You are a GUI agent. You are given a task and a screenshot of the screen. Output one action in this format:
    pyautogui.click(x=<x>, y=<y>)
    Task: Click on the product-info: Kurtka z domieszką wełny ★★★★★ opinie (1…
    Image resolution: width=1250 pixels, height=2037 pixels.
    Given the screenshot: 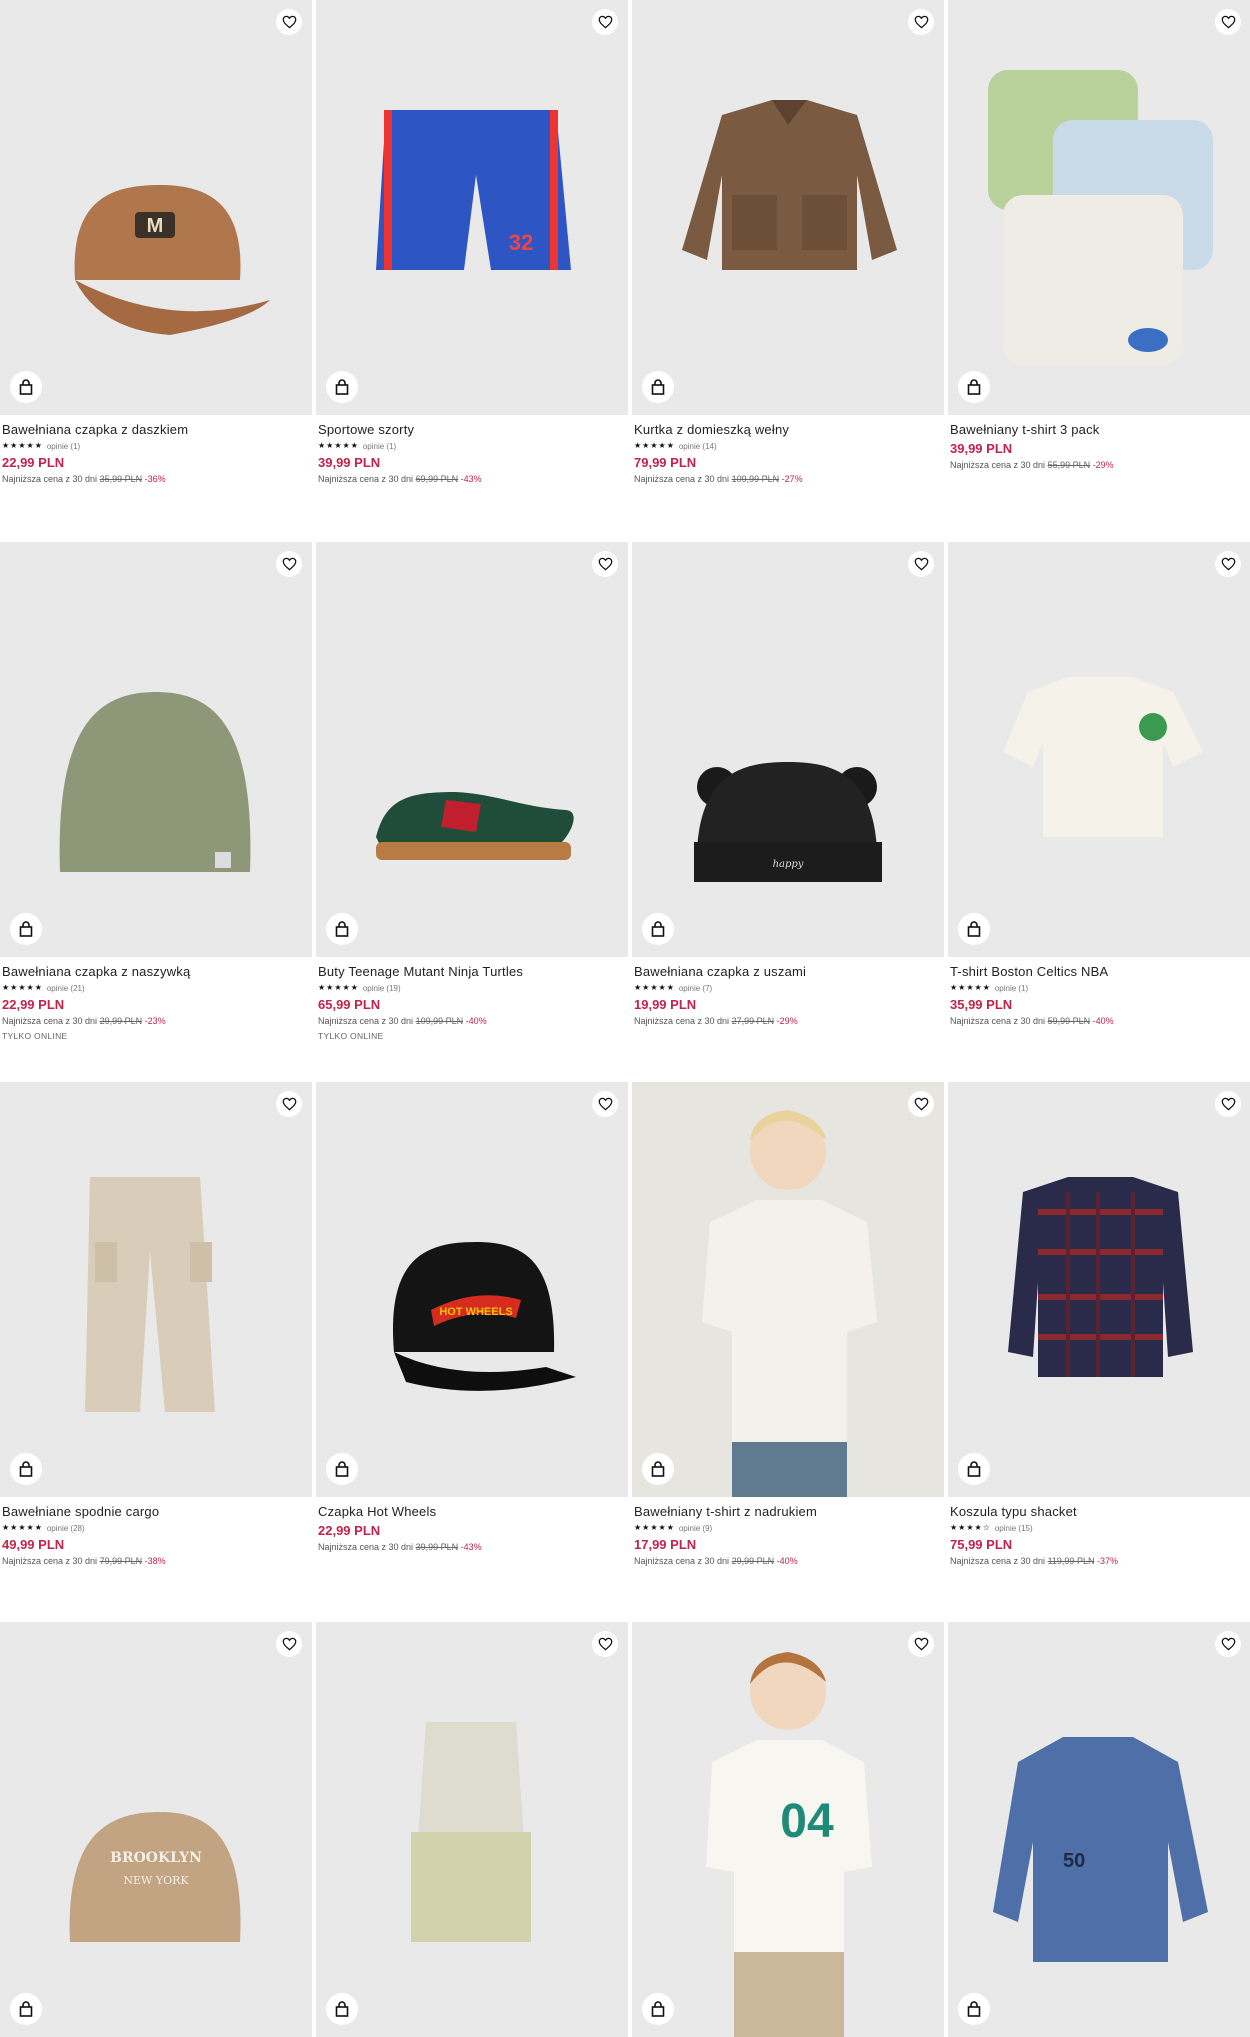 What is the action you would take?
    pyautogui.click(x=788, y=478)
    